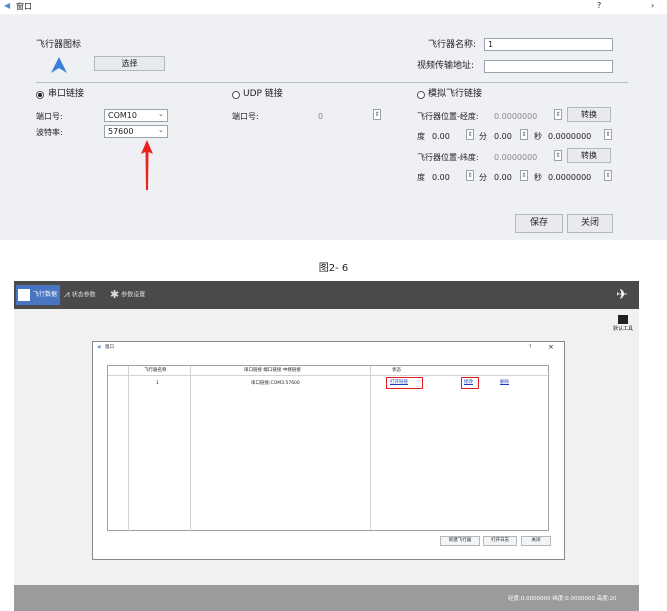 The height and width of the screenshot is (611, 667). What do you see at coordinates (515, 116) in the screenshot?
I see `longitude-input: 0.0000000` at bounding box center [515, 116].